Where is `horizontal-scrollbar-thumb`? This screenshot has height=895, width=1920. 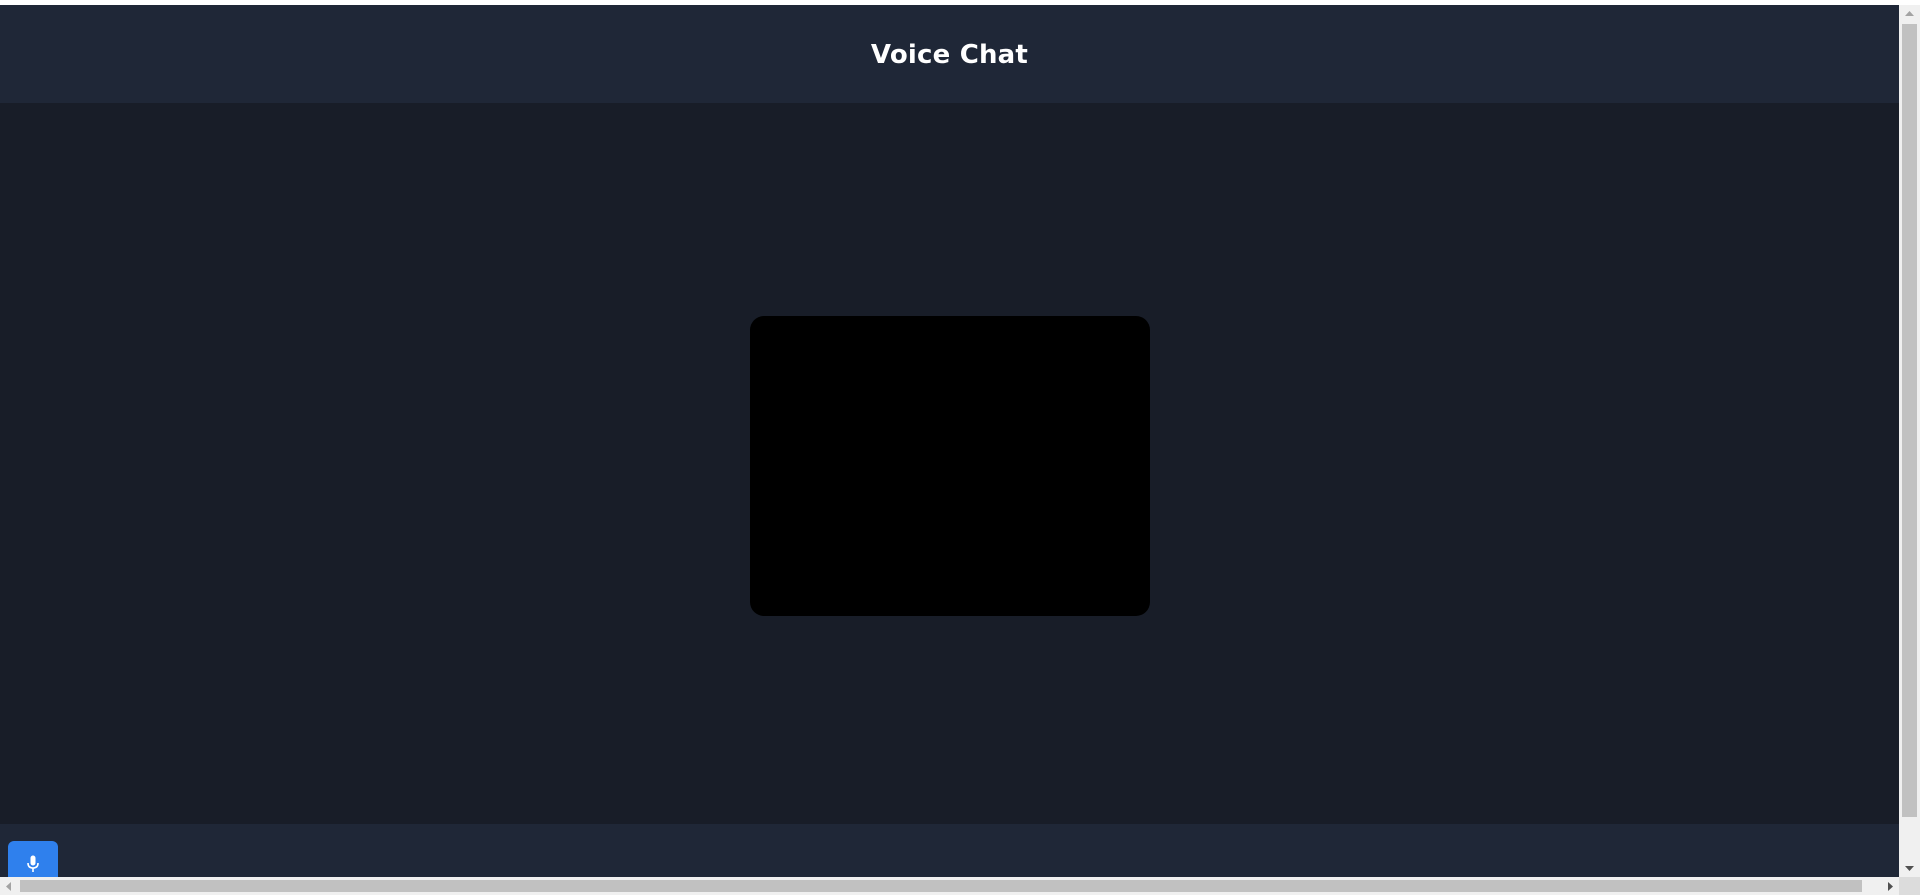 horizontal-scrollbar-thumb is located at coordinates (941, 886).